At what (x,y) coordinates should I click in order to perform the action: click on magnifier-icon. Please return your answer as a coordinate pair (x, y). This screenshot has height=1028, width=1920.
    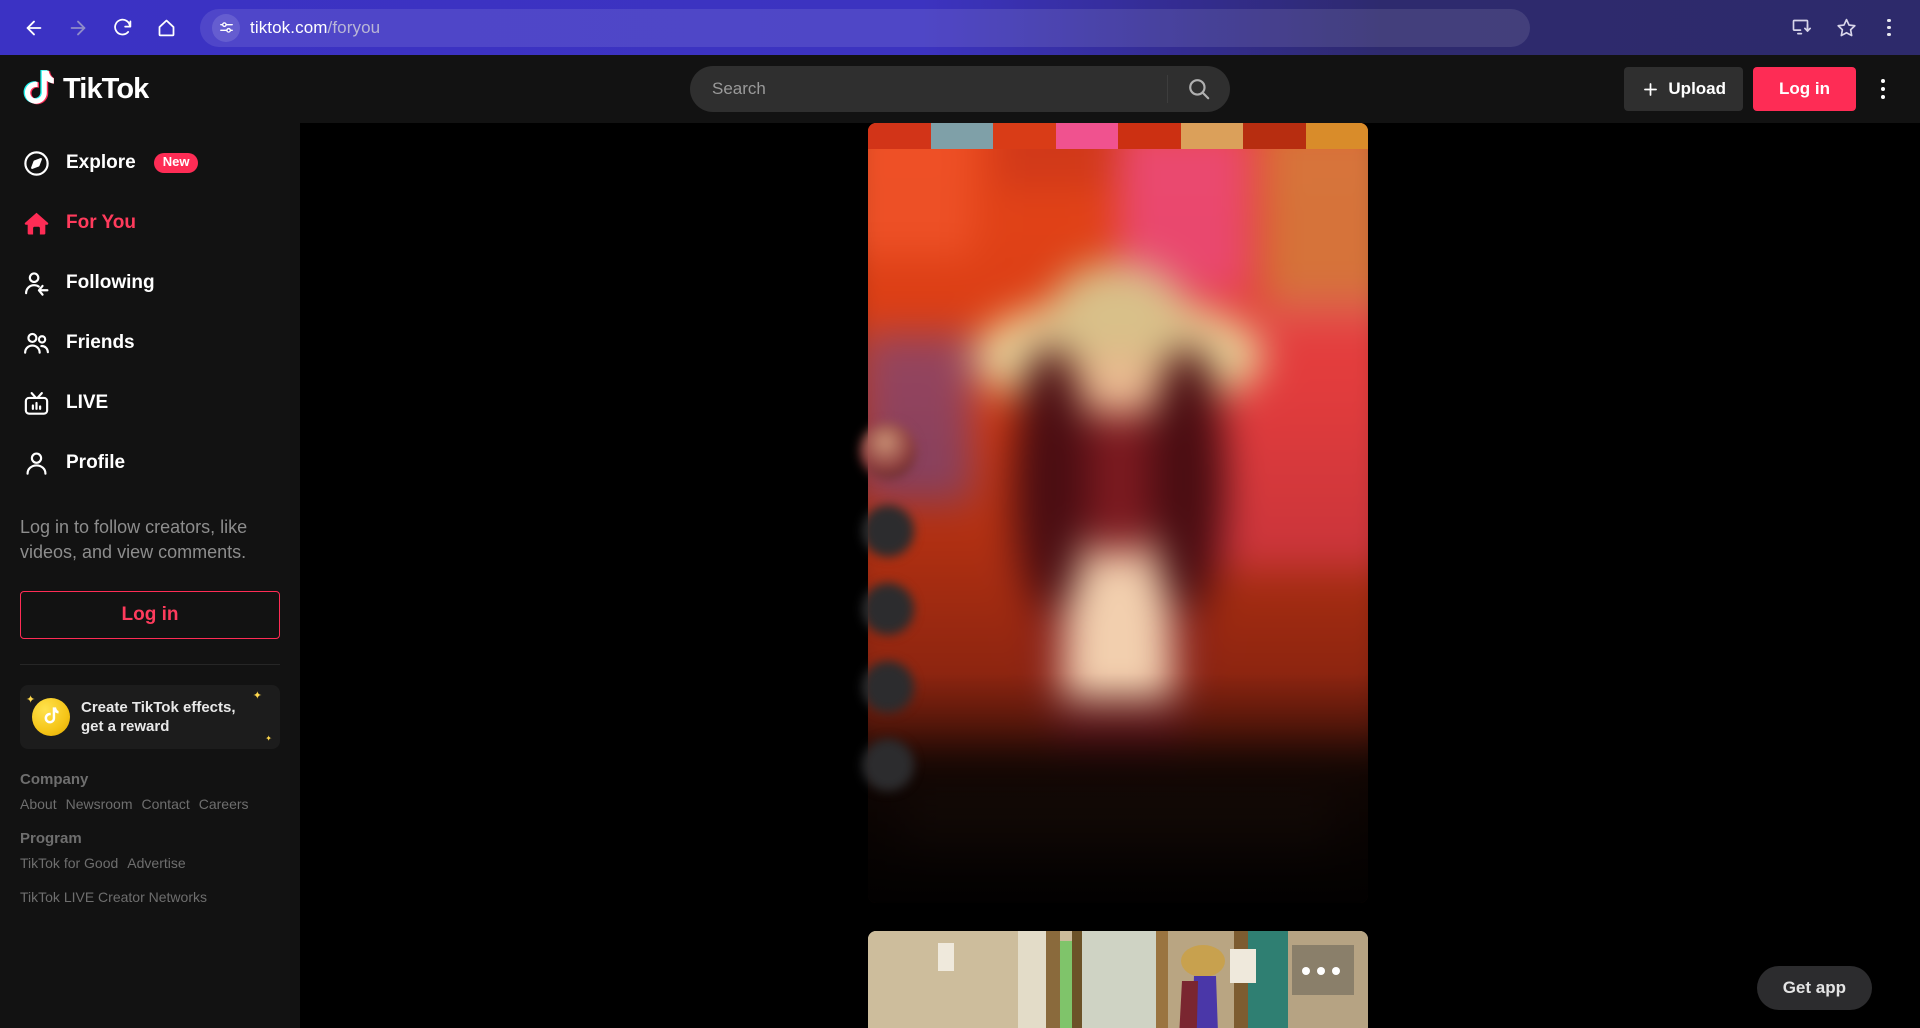
    Looking at the image, I should click on (1199, 89).